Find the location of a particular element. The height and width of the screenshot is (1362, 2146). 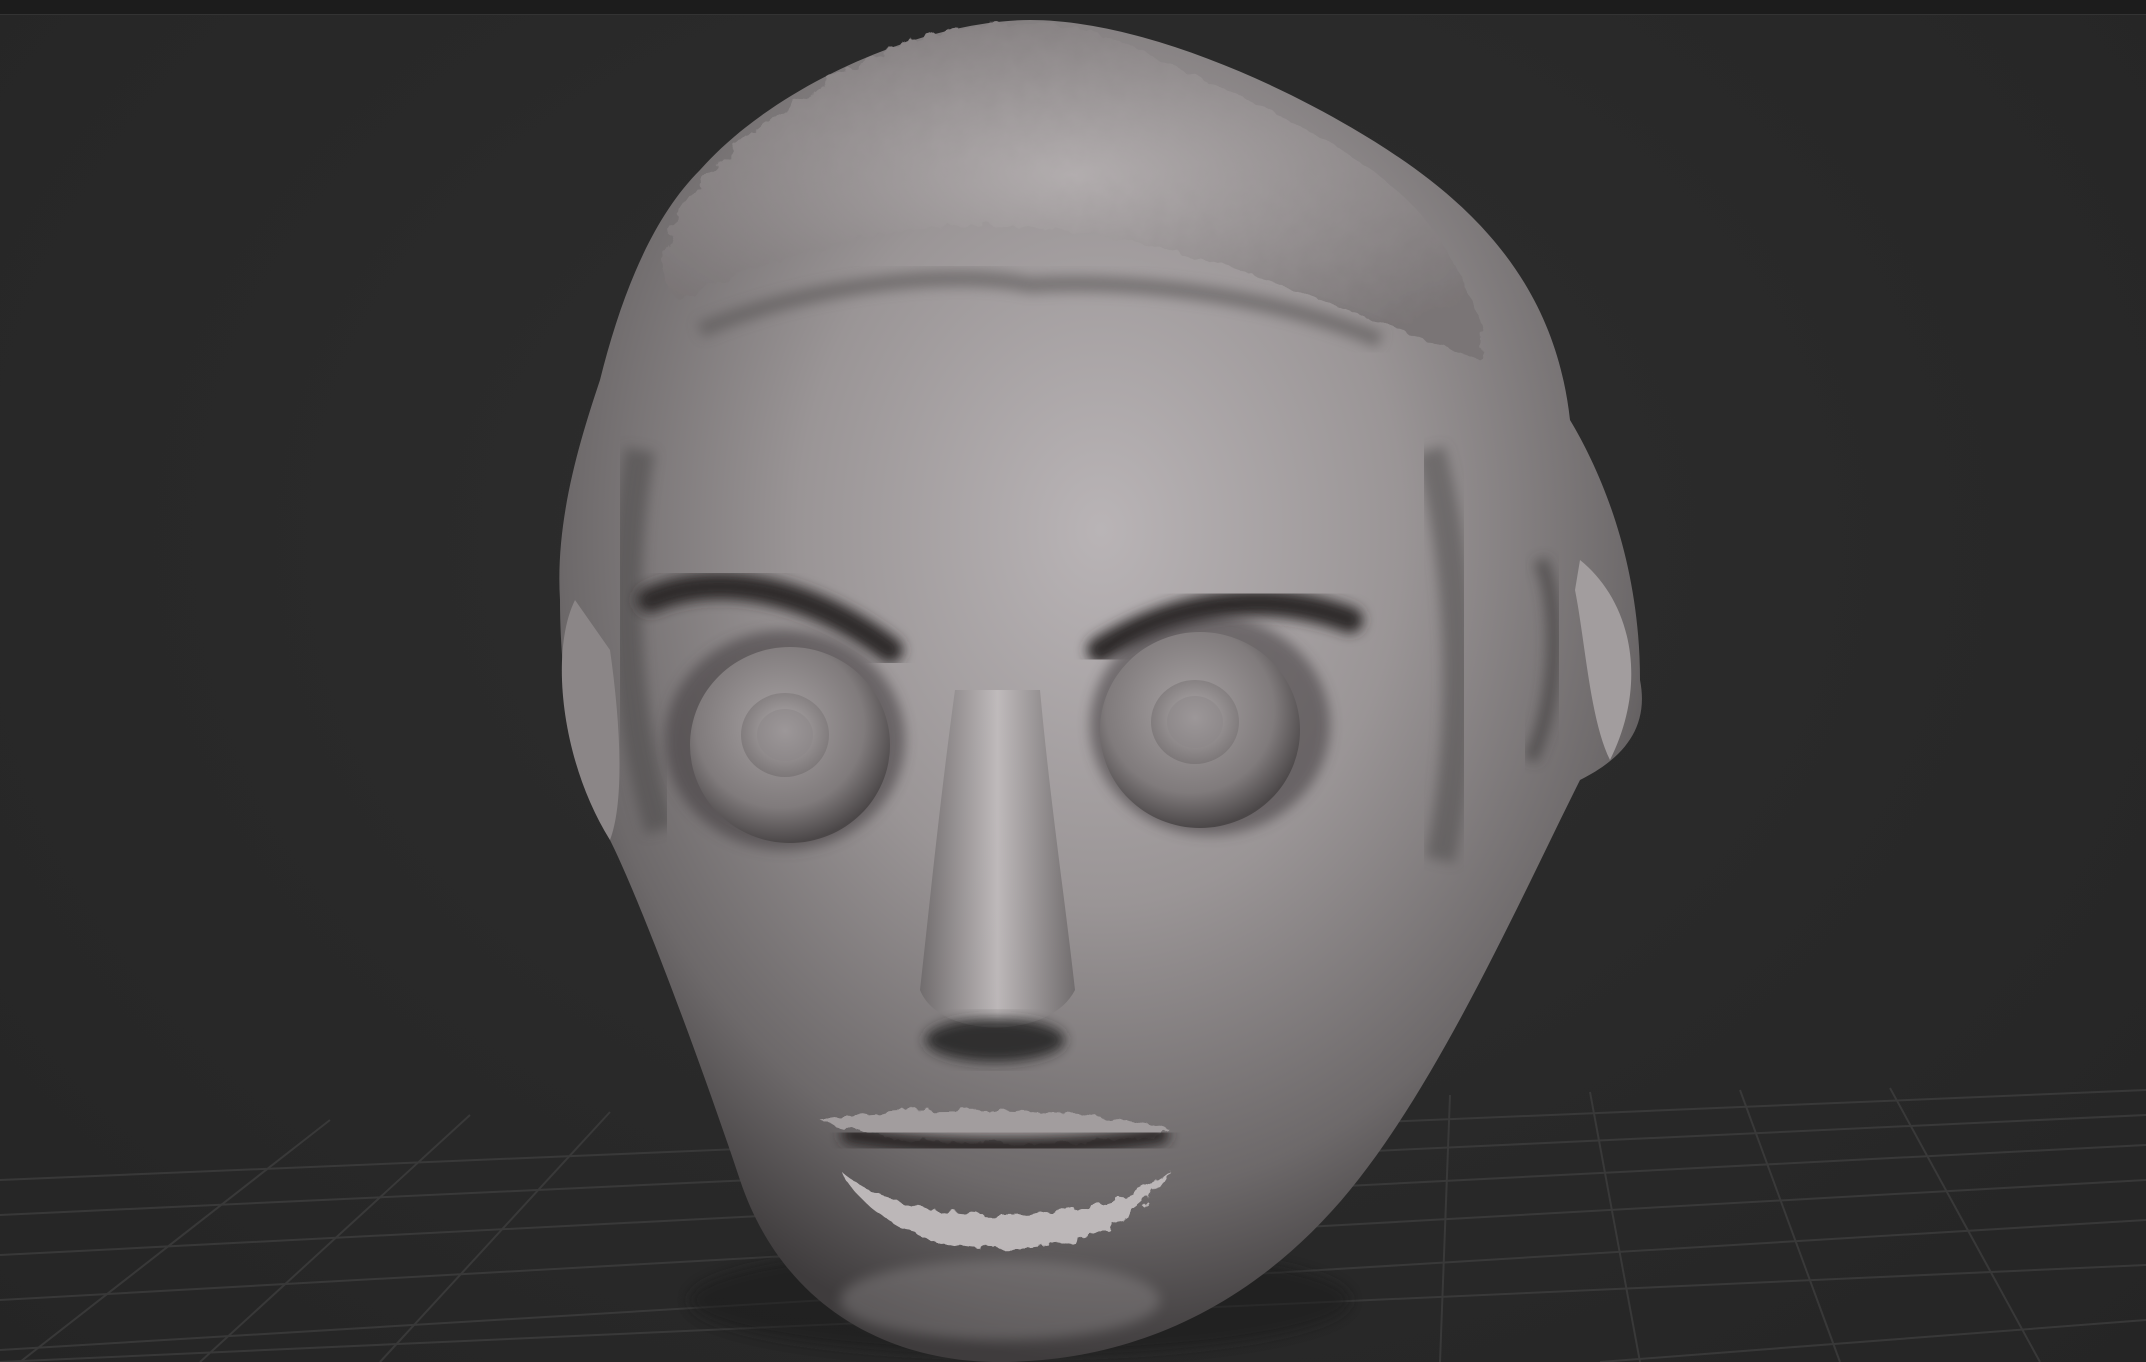

left-eye is located at coordinates (790, 745).